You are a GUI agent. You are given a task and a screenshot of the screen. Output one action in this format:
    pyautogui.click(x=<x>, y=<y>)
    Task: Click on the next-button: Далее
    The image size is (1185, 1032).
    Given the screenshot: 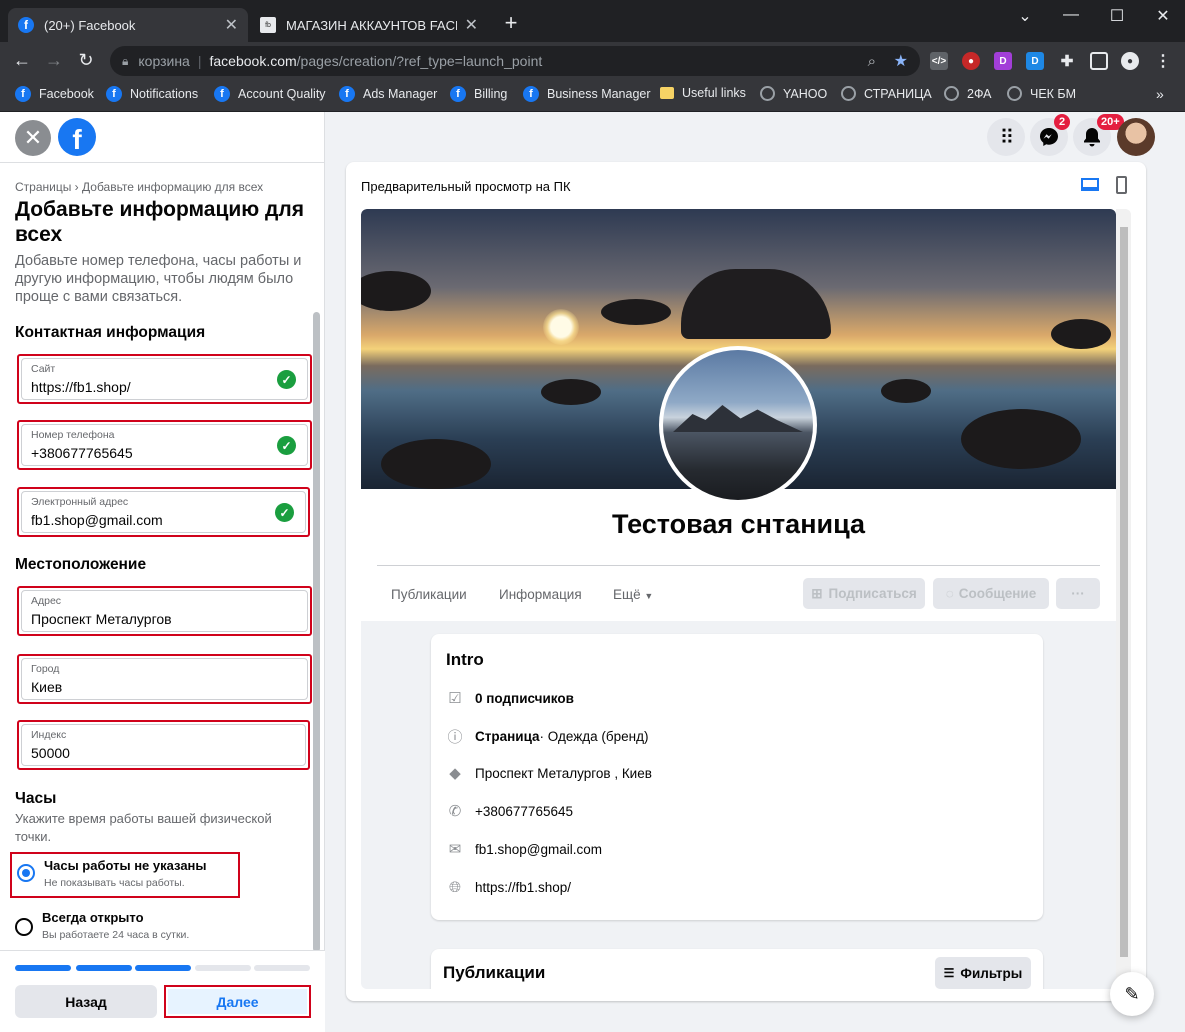 What is the action you would take?
    pyautogui.click(x=237, y=1001)
    